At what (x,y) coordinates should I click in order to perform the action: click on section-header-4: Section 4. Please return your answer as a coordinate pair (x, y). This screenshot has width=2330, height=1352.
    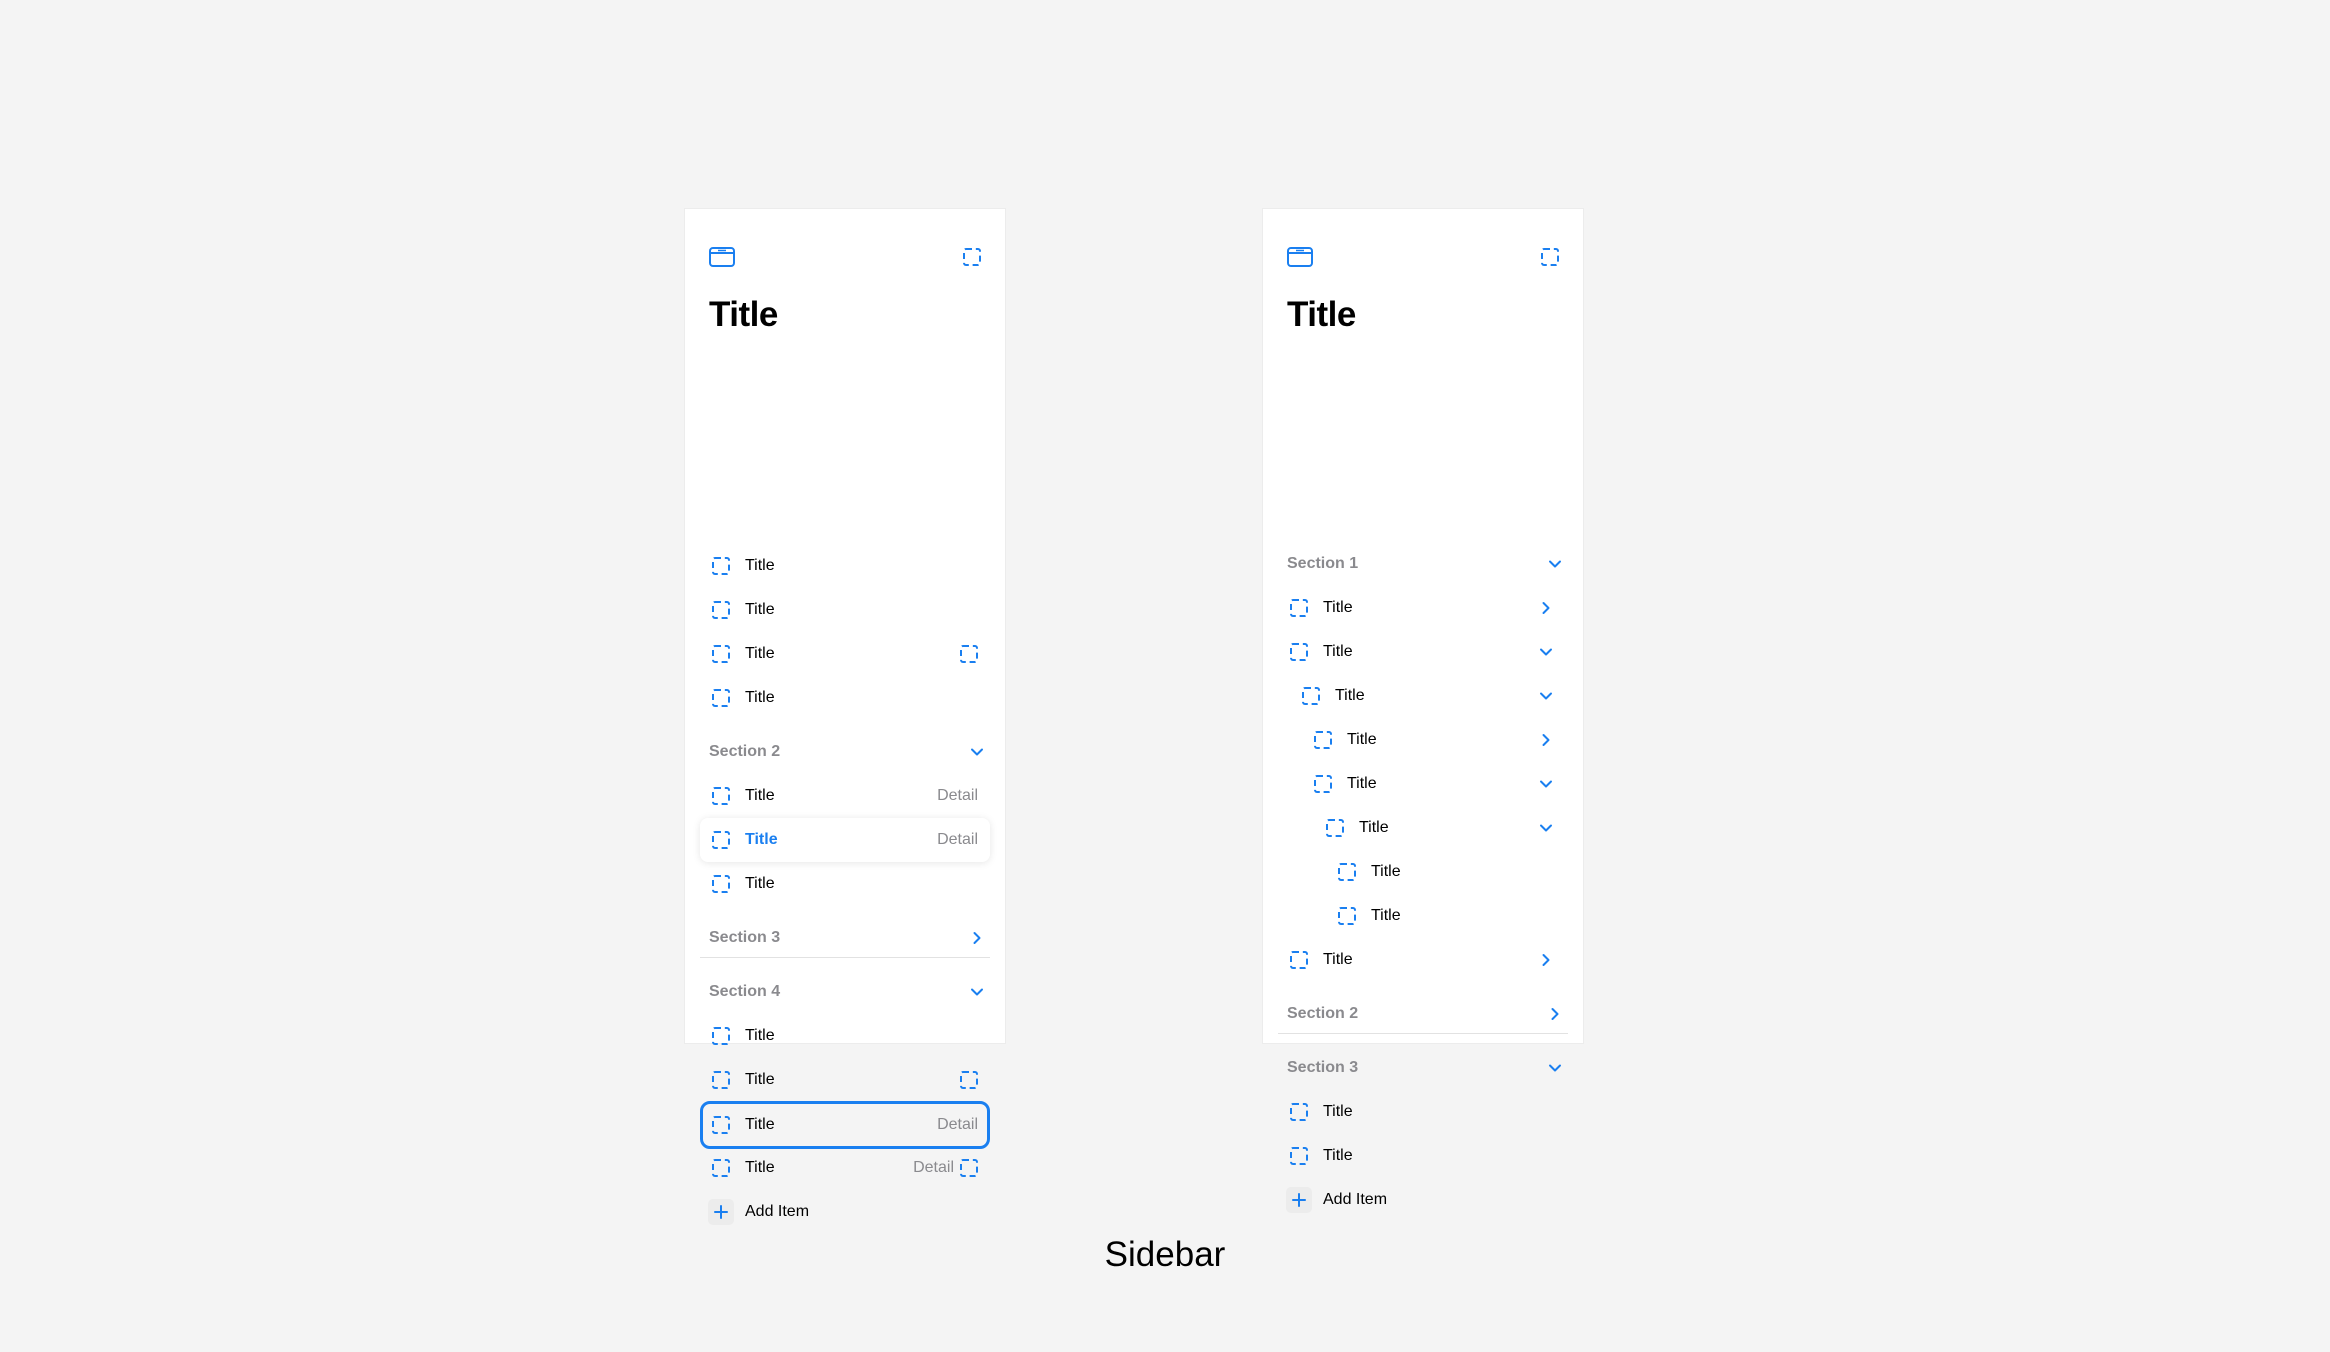
    Looking at the image, I should click on (846, 992).